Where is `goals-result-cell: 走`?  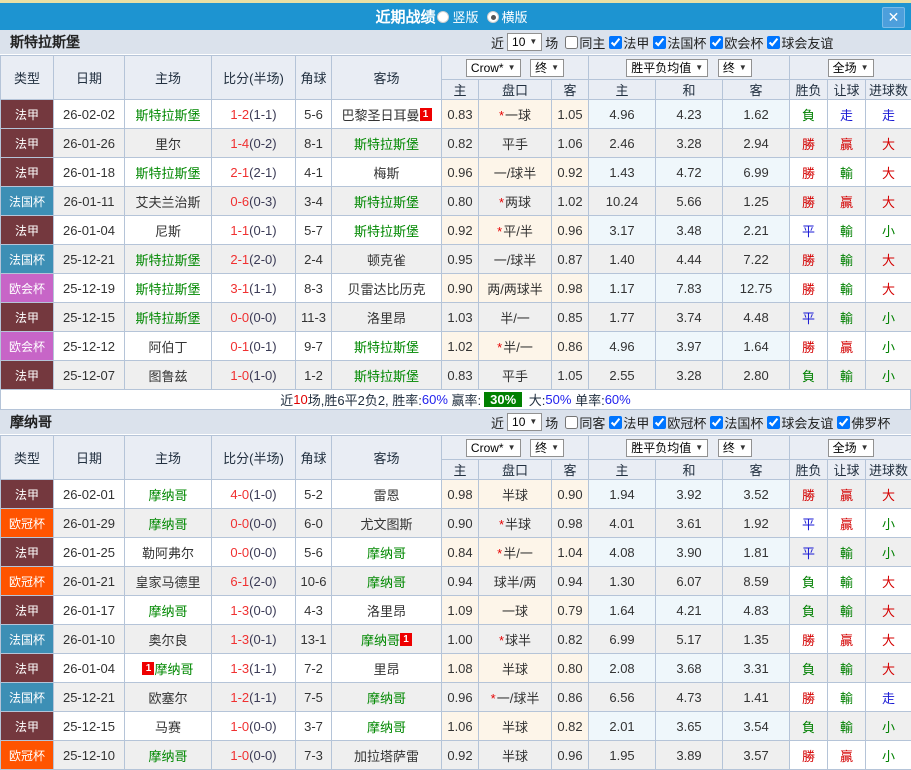 goals-result-cell: 走 is located at coordinates (888, 114).